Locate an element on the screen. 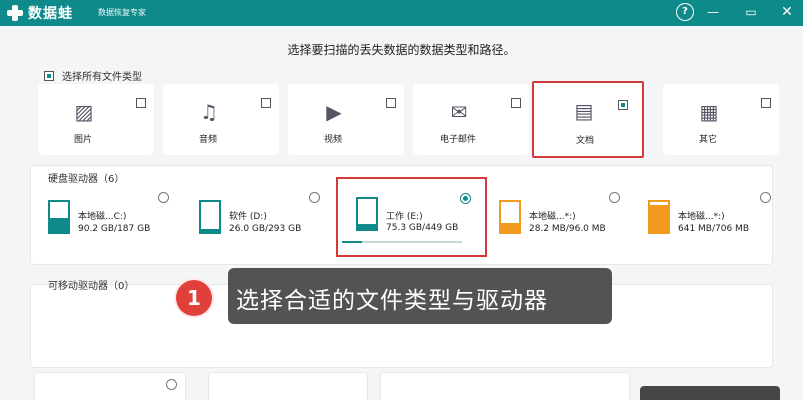  file-type-label: 音频 is located at coordinates (207, 140).